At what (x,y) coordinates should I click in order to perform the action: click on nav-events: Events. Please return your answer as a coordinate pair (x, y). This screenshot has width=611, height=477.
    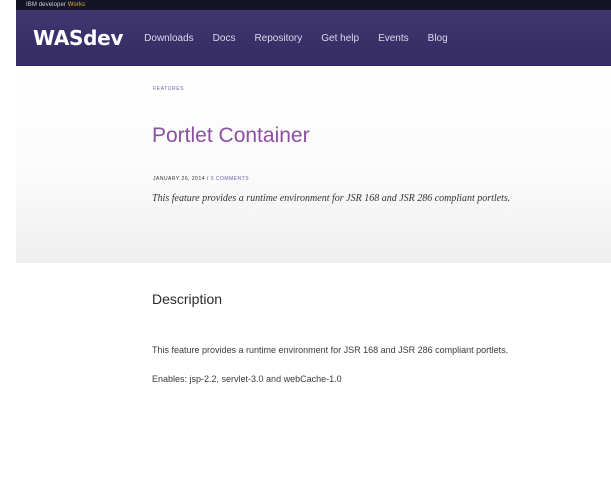
    Looking at the image, I should click on (393, 38).